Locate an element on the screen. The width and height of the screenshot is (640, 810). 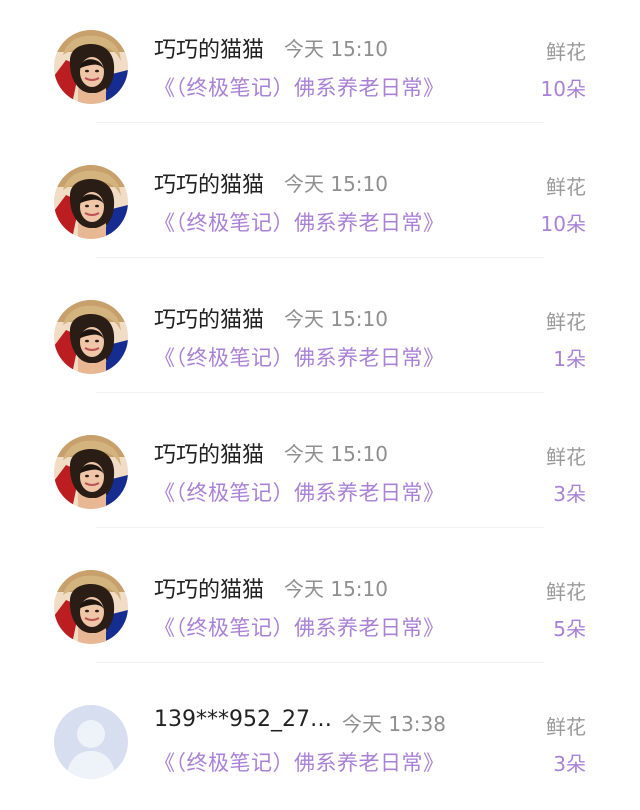
gift-count: 5朵 is located at coordinates (569, 629).